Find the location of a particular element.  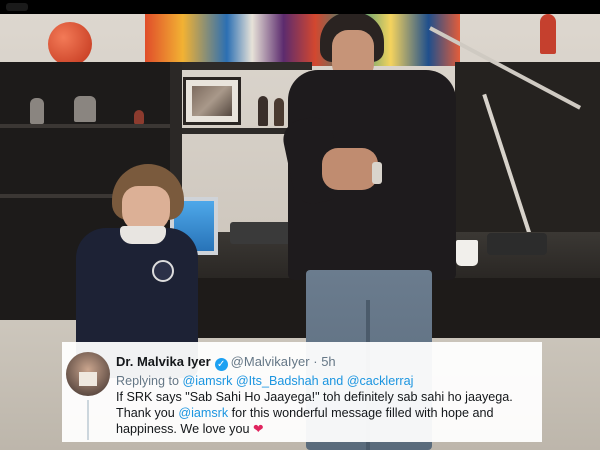

user-handle: @MalvikaIyer is located at coordinates (270, 361).